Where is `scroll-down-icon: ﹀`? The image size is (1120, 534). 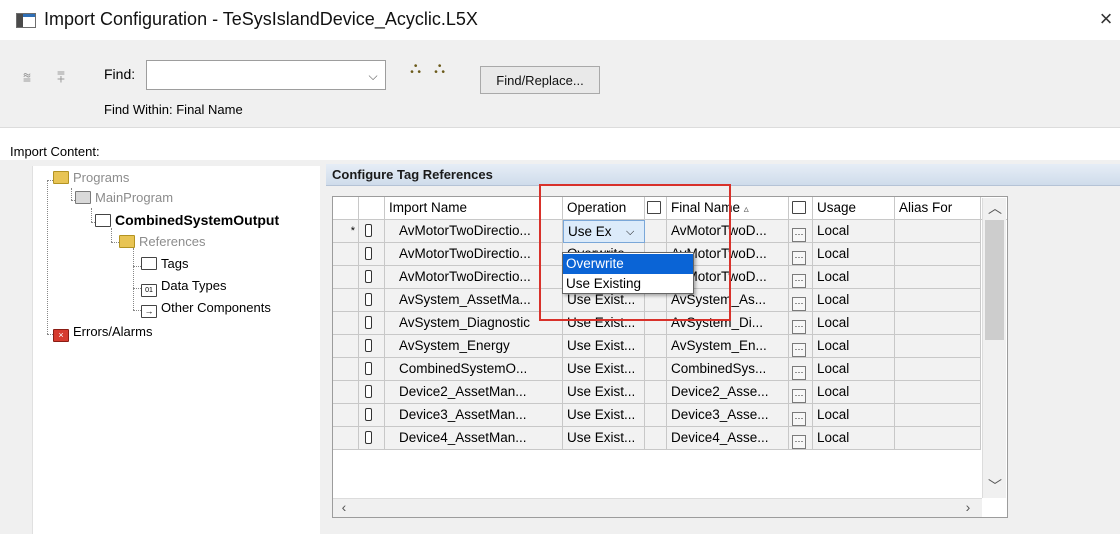
scroll-down-icon: ﹀ is located at coordinates (995, 486).